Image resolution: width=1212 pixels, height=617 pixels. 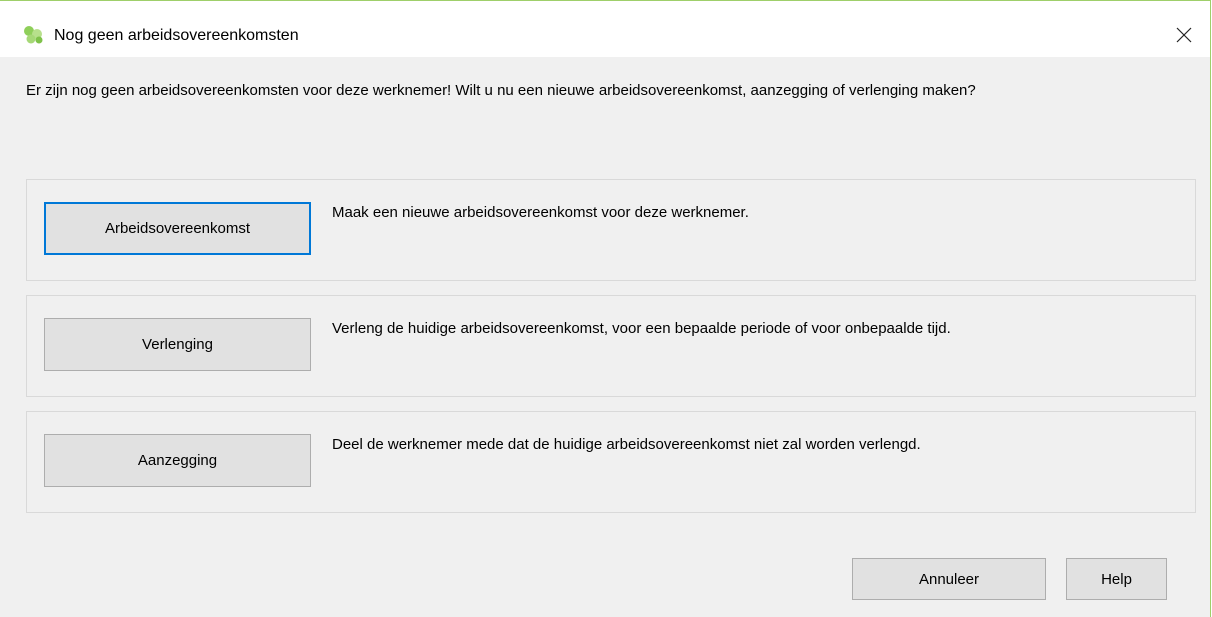 What do you see at coordinates (177, 344) in the screenshot?
I see `verlenging-button: Verlenging` at bounding box center [177, 344].